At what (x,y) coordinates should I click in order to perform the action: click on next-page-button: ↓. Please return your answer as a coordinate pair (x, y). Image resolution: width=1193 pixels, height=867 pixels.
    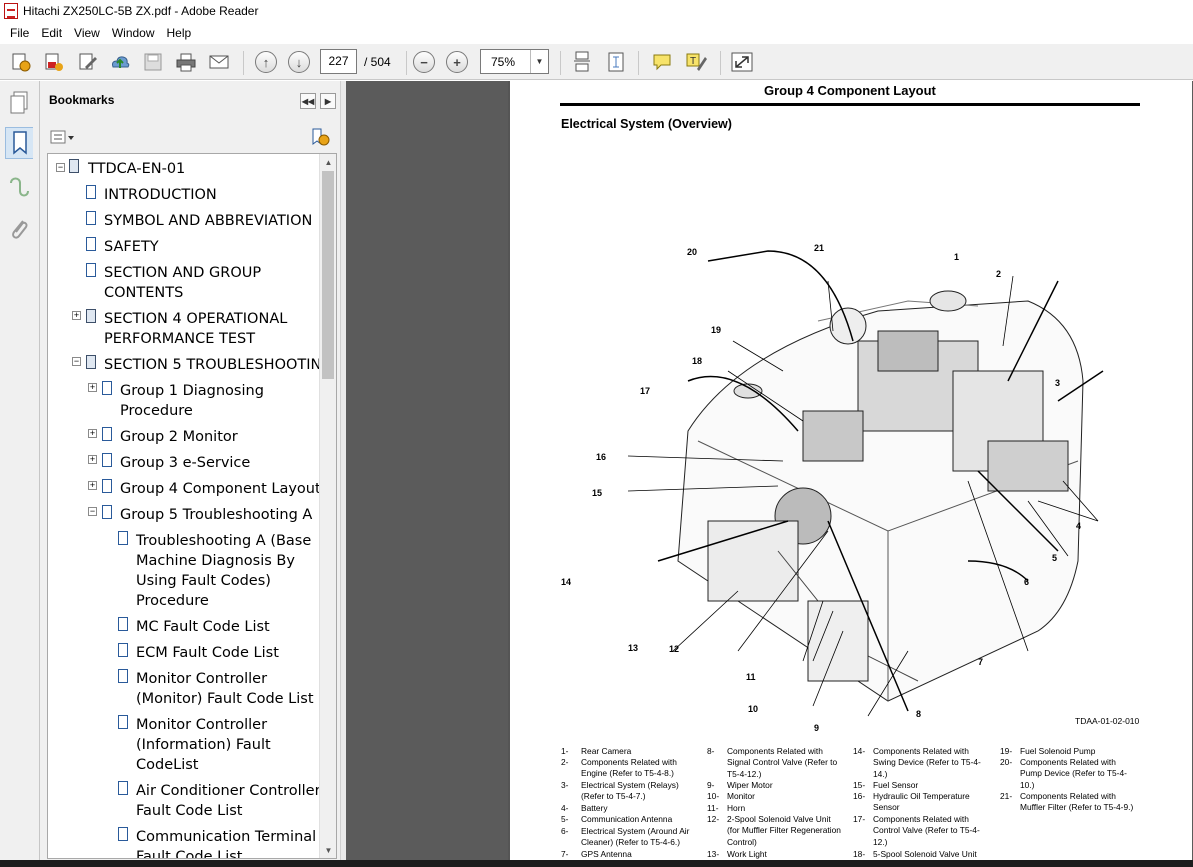
    Looking at the image, I should click on (299, 62).